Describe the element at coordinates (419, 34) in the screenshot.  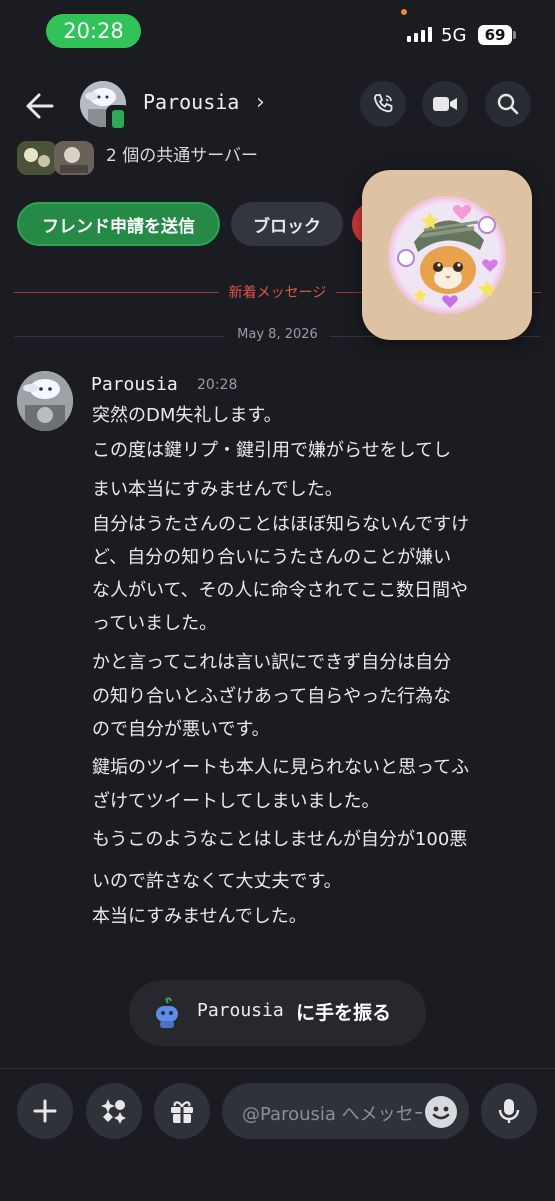
I see `signal-icon` at that location.